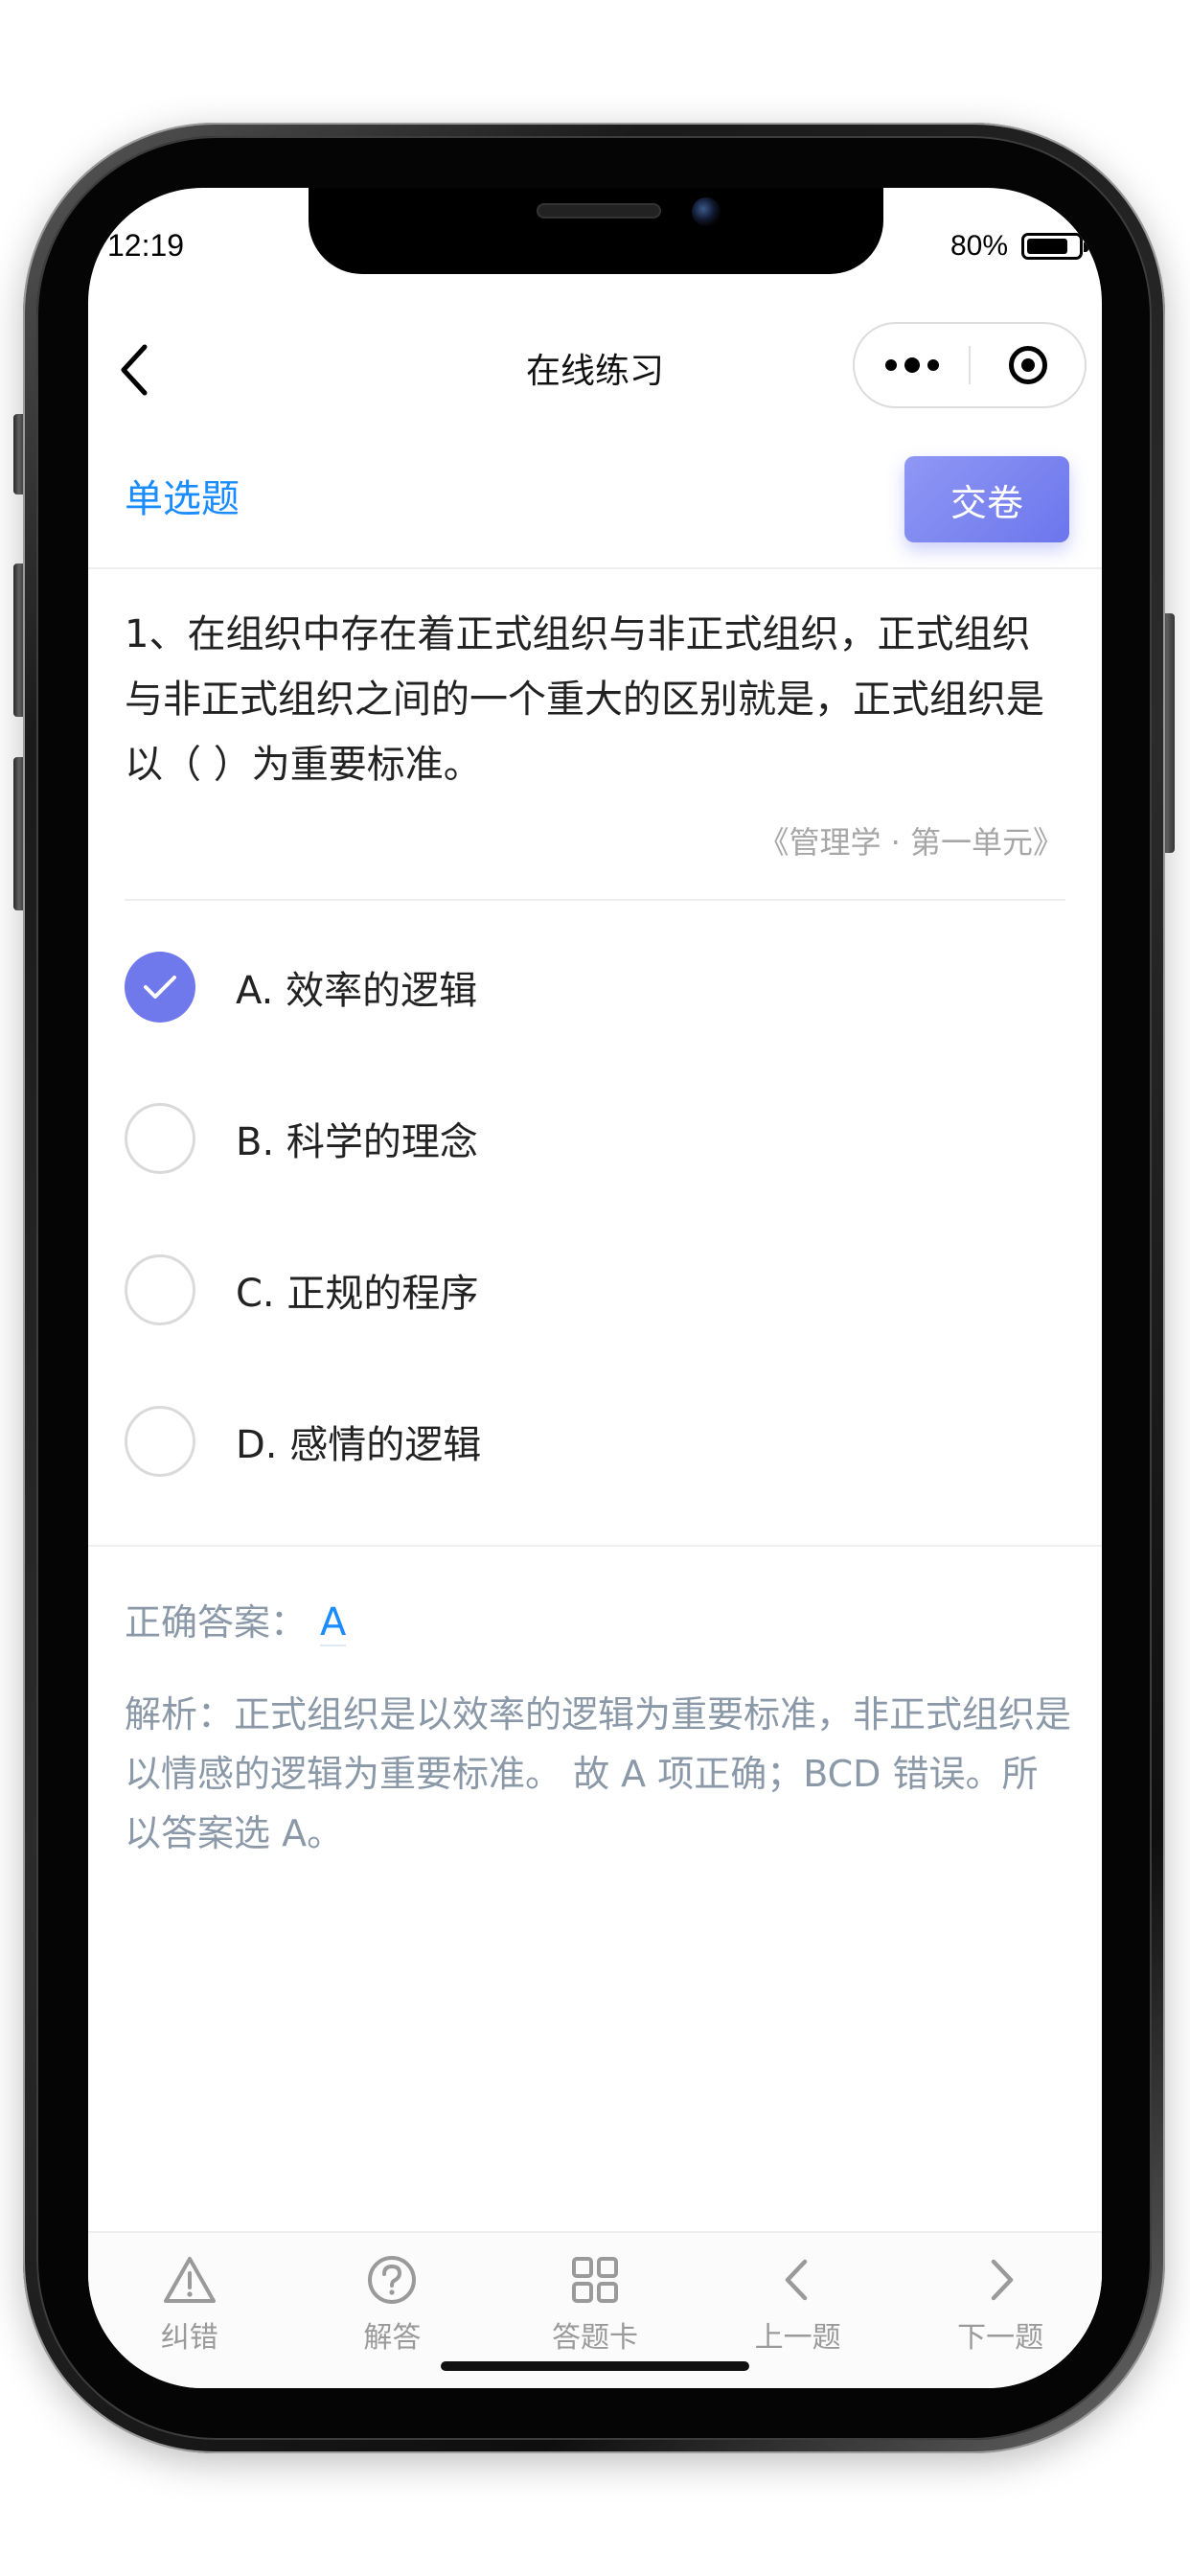 Image resolution: width=1190 pixels, height=2576 pixels. Describe the element at coordinates (707, 211) in the screenshot. I see `front-camera` at that location.